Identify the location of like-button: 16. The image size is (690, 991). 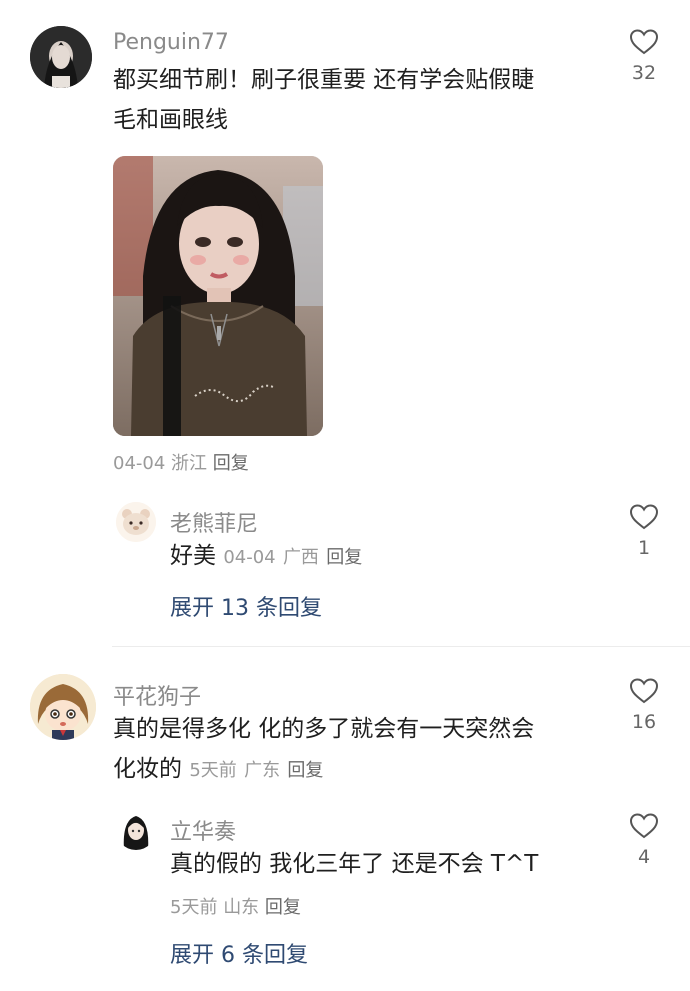
(644, 705).